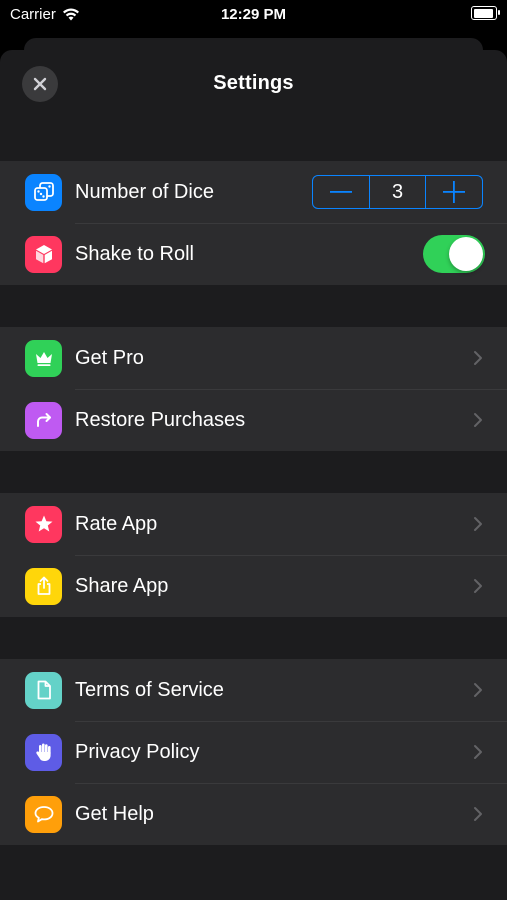 Image resolution: width=507 pixels, height=900 pixels. I want to click on settings-group-game: Number of Dice 3 Shake to Roll, so click(253, 223).